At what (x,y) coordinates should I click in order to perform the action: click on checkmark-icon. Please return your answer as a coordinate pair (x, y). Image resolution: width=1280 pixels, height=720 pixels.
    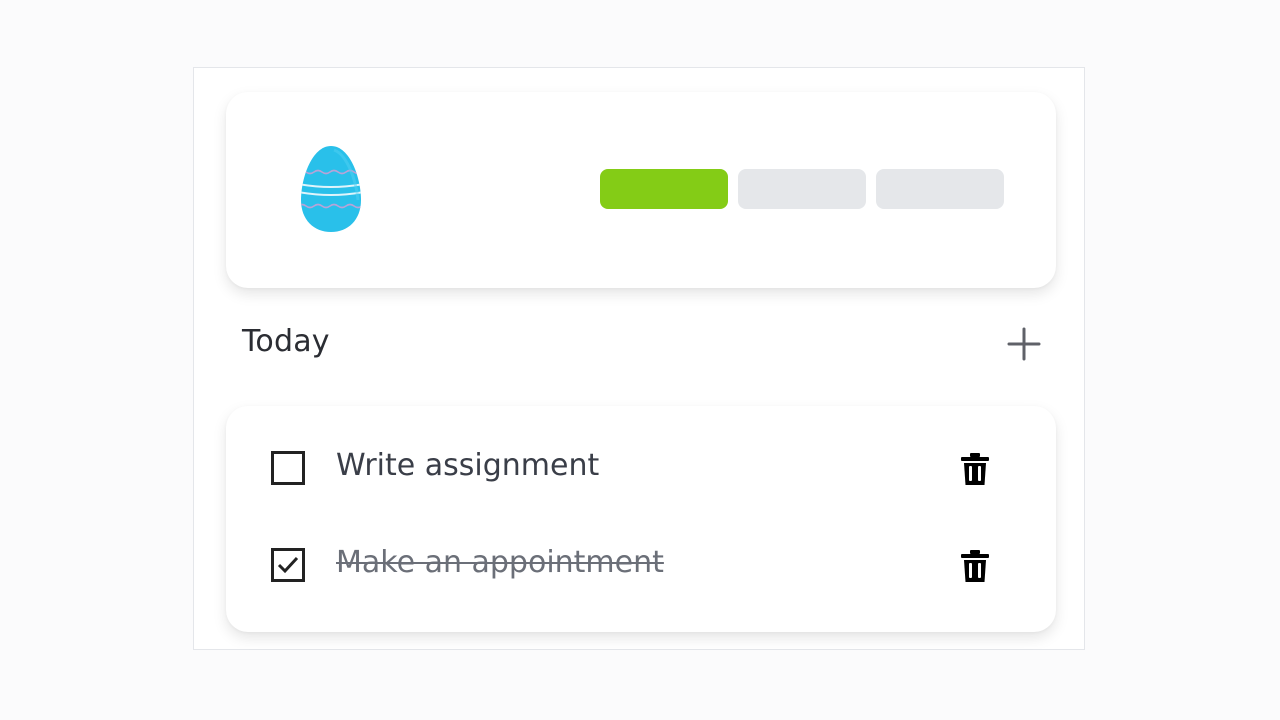
    Looking at the image, I should click on (288, 565).